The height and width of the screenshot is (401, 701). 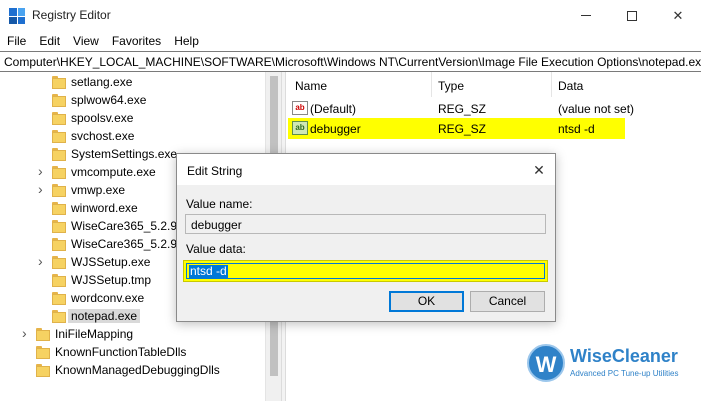 What do you see at coordinates (111, 262) in the screenshot?
I see `tree-item-label: WJSSetup.exe` at bounding box center [111, 262].